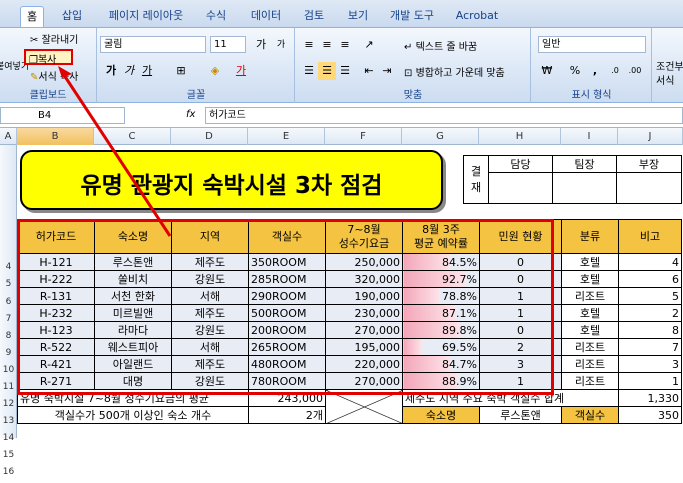  What do you see at coordinates (65, 72) in the screenshot?
I see `red-arrow-head` at bounding box center [65, 72].